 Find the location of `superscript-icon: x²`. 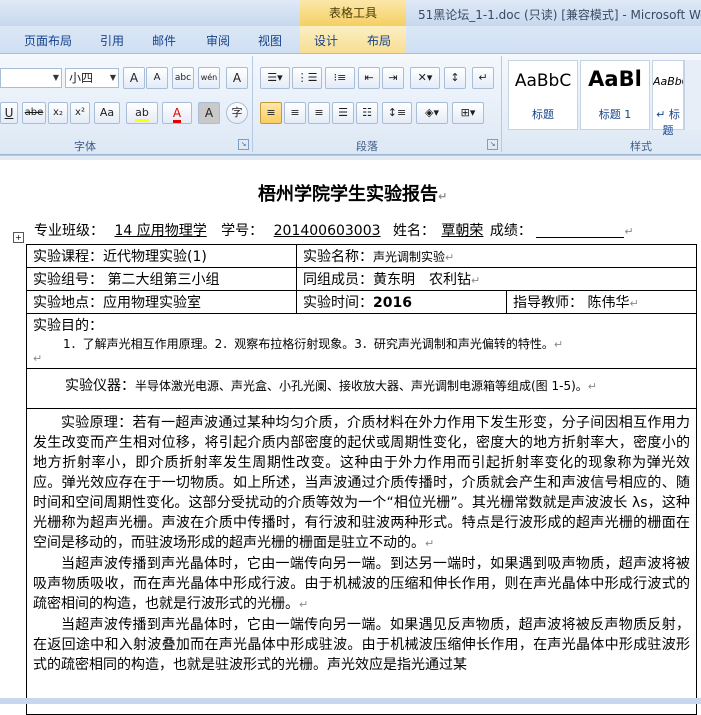

superscript-icon: x² is located at coordinates (80, 112).